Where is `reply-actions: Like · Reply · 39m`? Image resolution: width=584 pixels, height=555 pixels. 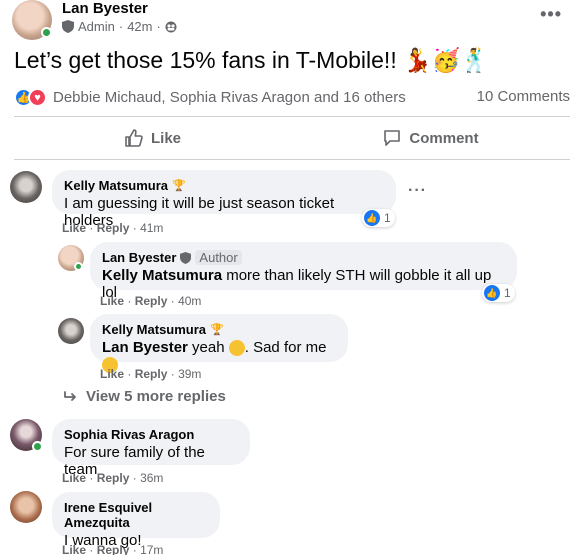
reply-actions: Like · Reply · 39m is located at coordinates (150, 374).